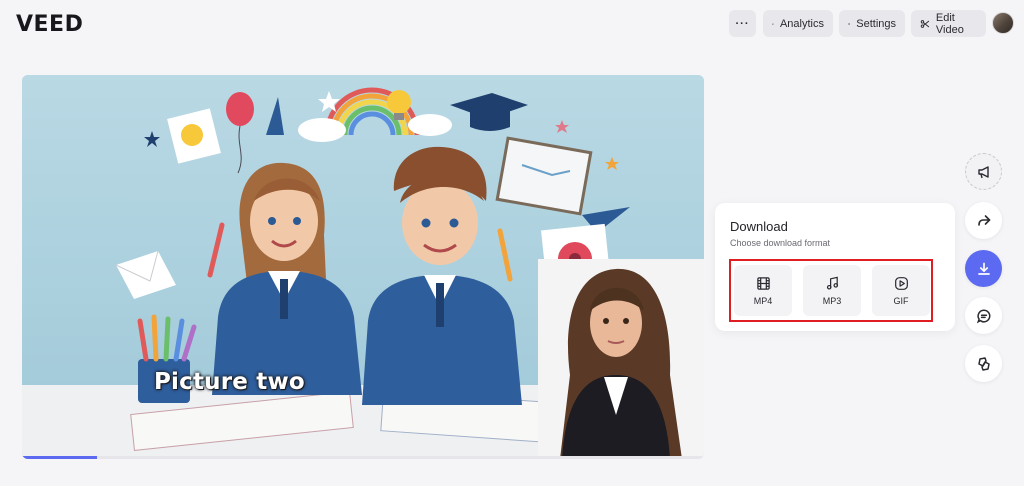 The image size is (1024, 486). I want to click on gear-icon, so click(849, 23).